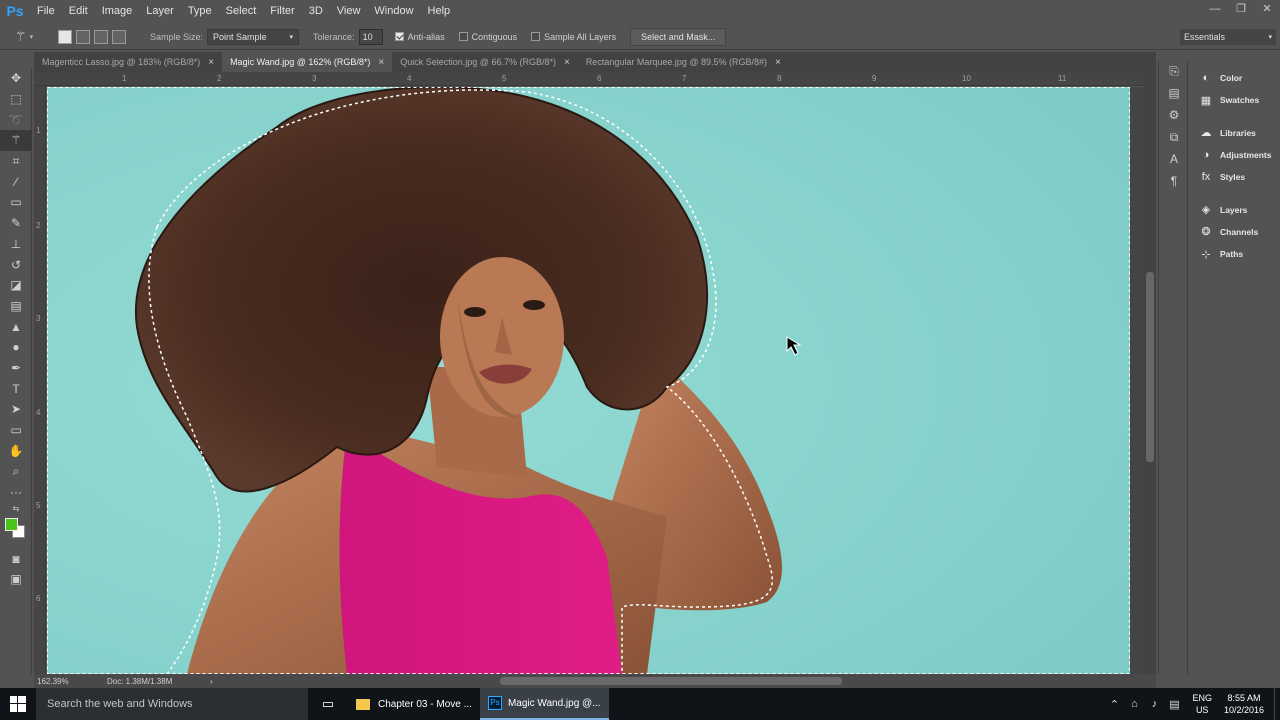  What do you see at coordinates (24, 37) in the screenshot?
I see `tool-preset-picker: ⚚ ▾` at bounding box center [24, 37].